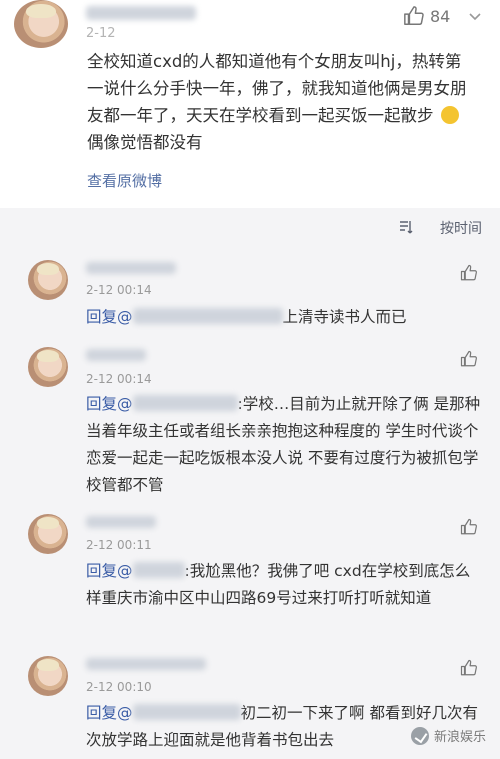  Describe the element at coordinates (145, 142) in the screenshot. I see `comment-text-tail: 偶像觉悟都没有` at that location.